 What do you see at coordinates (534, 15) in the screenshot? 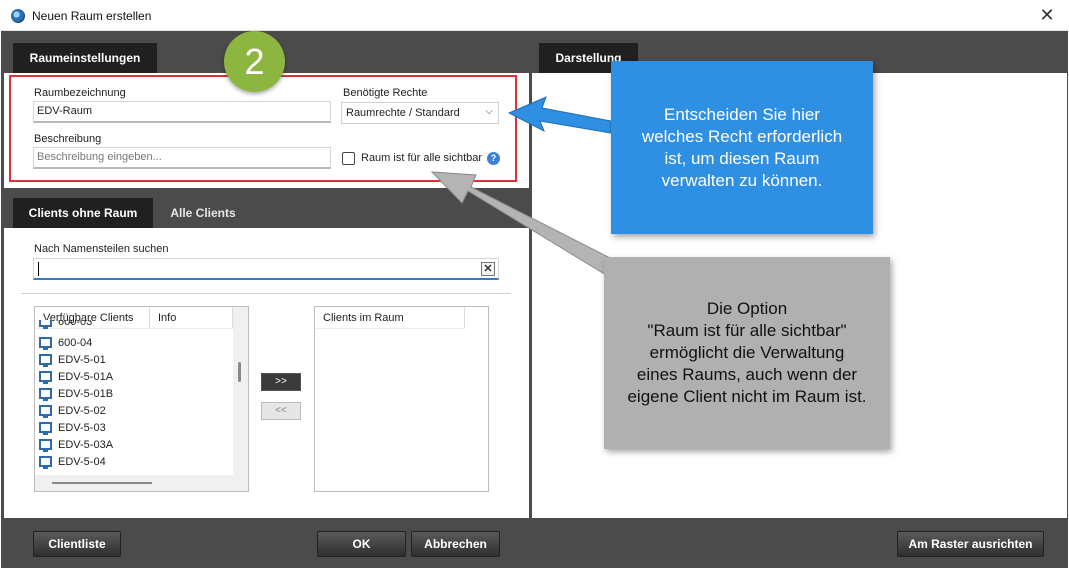
I see `title-bar: Neuen Raum erstellen ✕` at bounding box center [534, 15].